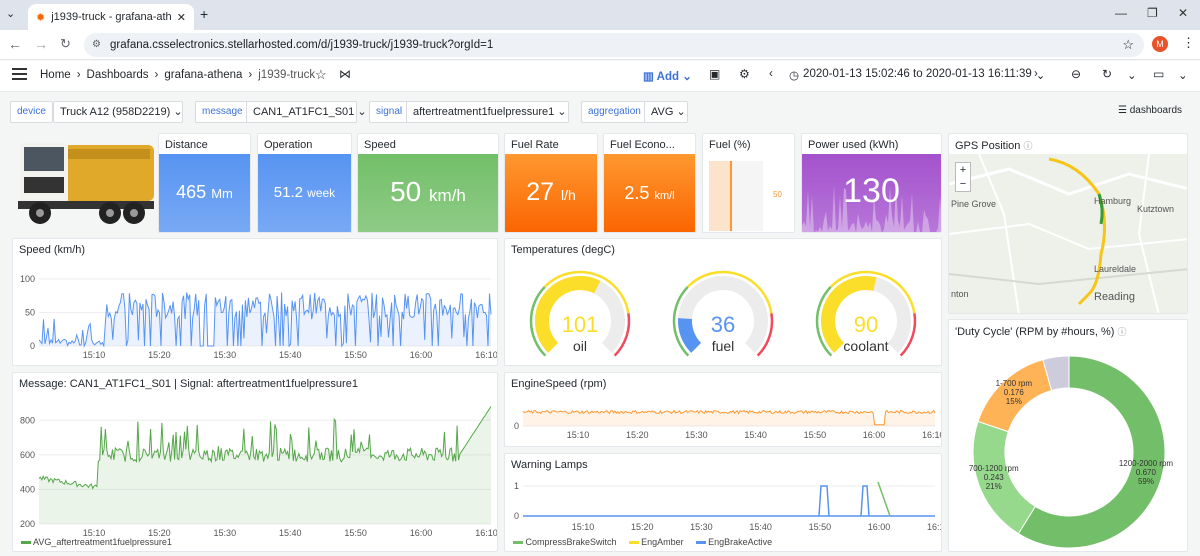 The width and height of the screenshot is (1200, 556). Describe the element at coordinates (1132, 75) in the screenshot. I see `refresh-interval-dropdown: ⌄` at that location.